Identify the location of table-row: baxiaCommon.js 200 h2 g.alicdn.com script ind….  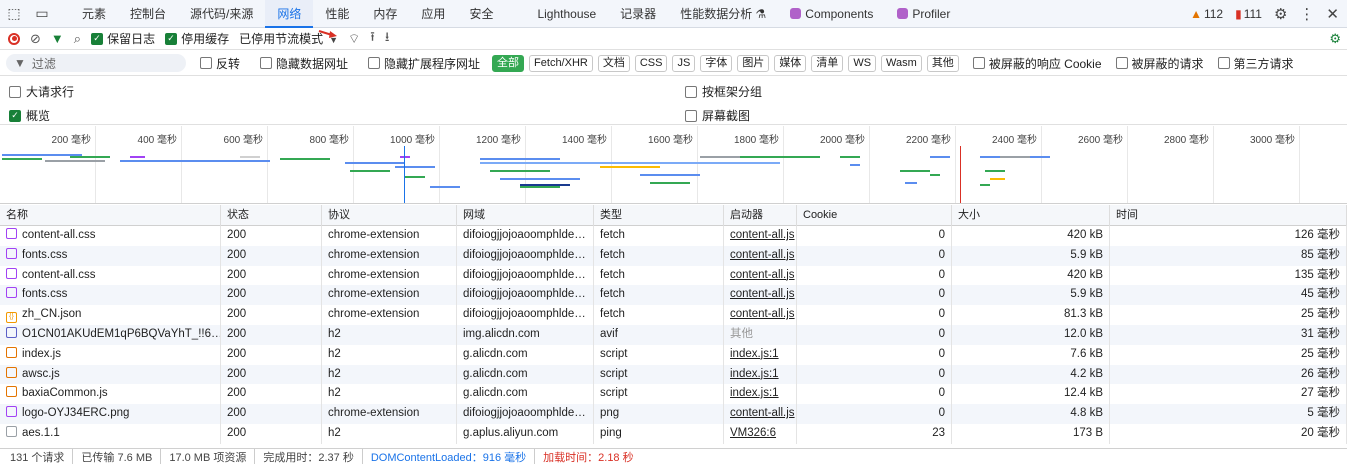
(673, 394).